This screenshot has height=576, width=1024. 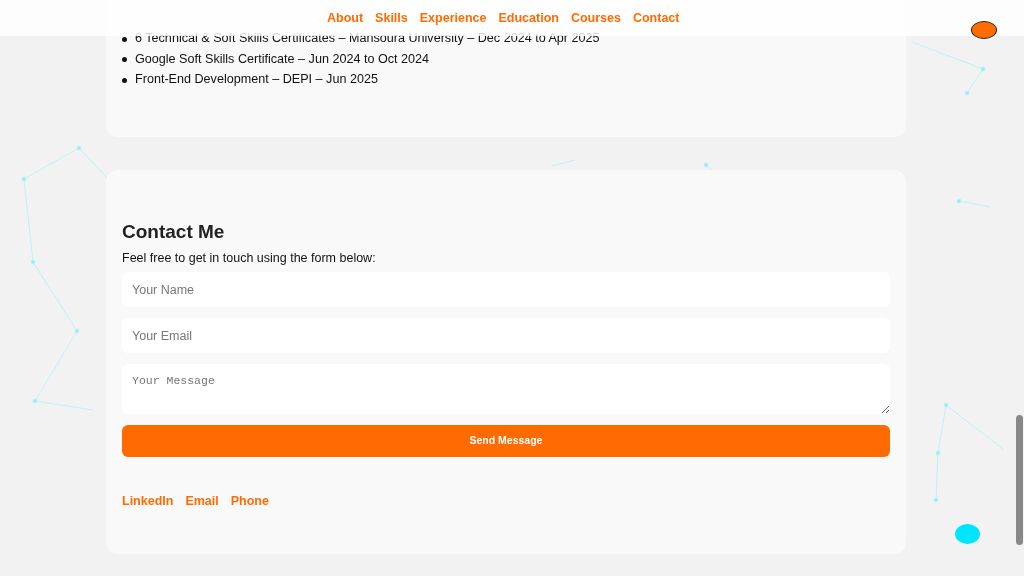 I want to click on nav-link: Contact, so click(x=656, y=18).